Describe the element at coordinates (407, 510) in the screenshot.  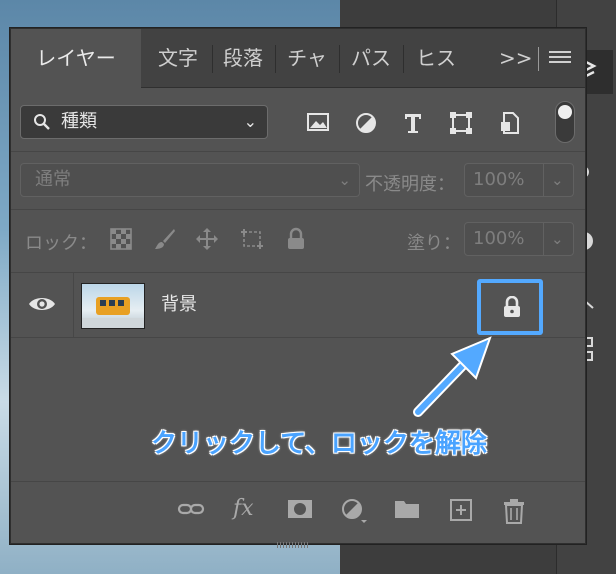
I see `new-group-icon` at that location.